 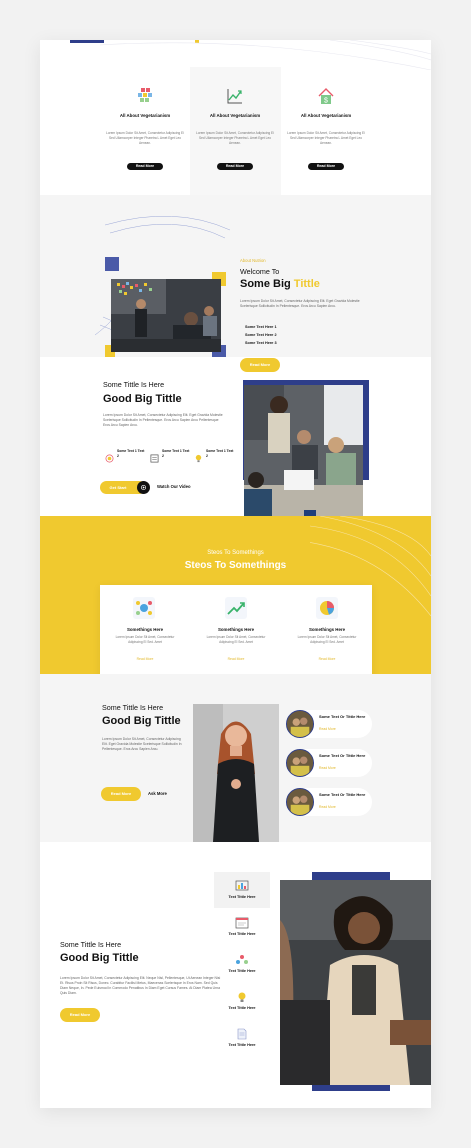 What do you see at coordinates (242, 922) in the screenshot?
I see `browser-icon` at bounding box center [242, 922].